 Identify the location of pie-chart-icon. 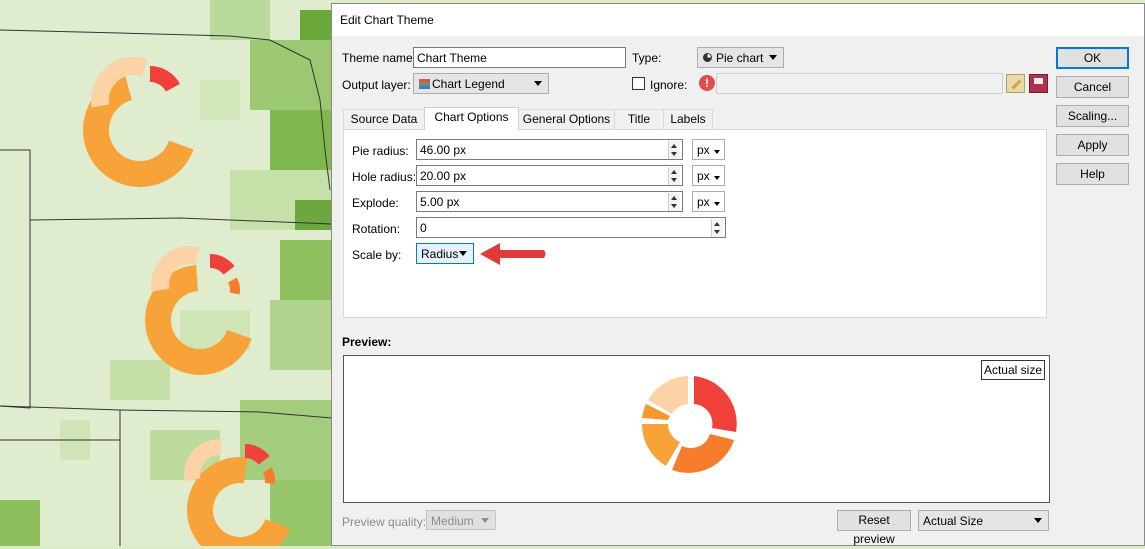
(707, 57).